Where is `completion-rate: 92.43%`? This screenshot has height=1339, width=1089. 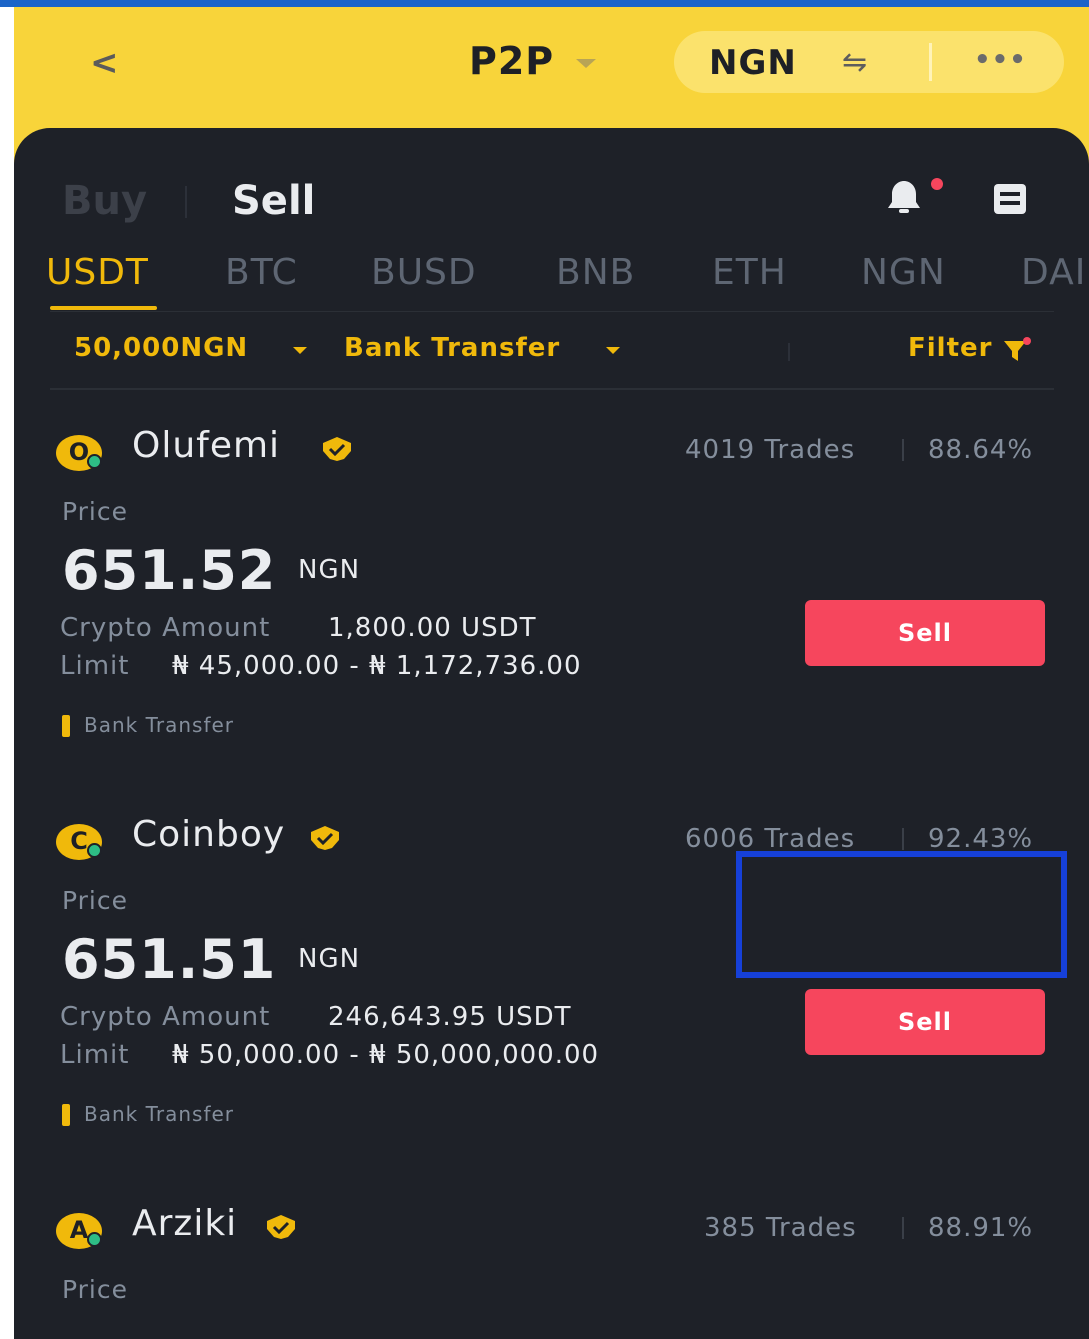
completion-rate: 92.43% is located at coordinates (981, 839).